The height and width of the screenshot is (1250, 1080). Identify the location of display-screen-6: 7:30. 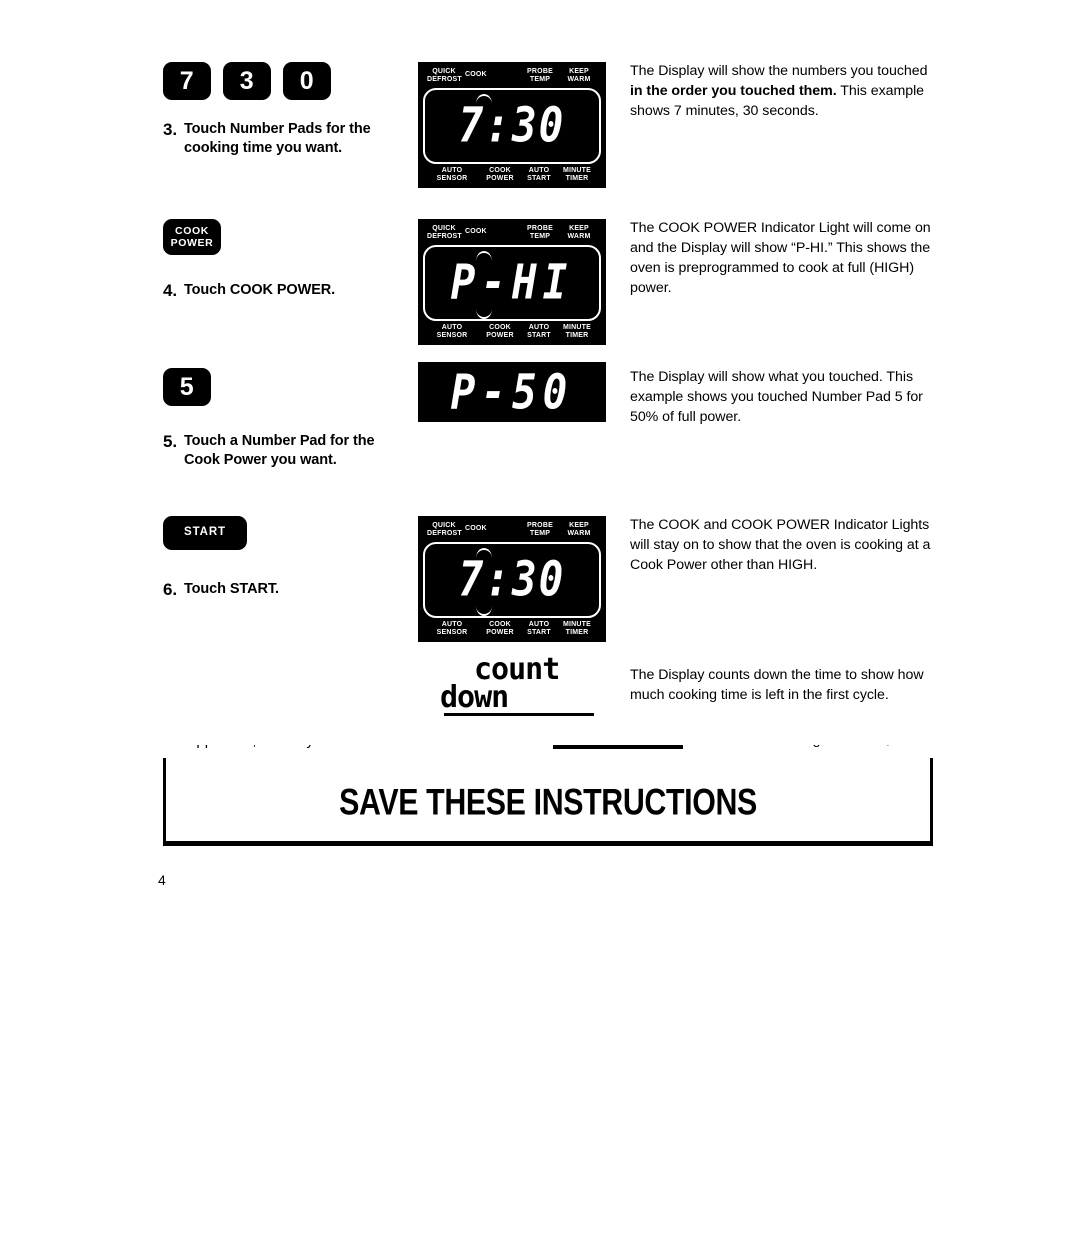
(512, 579).